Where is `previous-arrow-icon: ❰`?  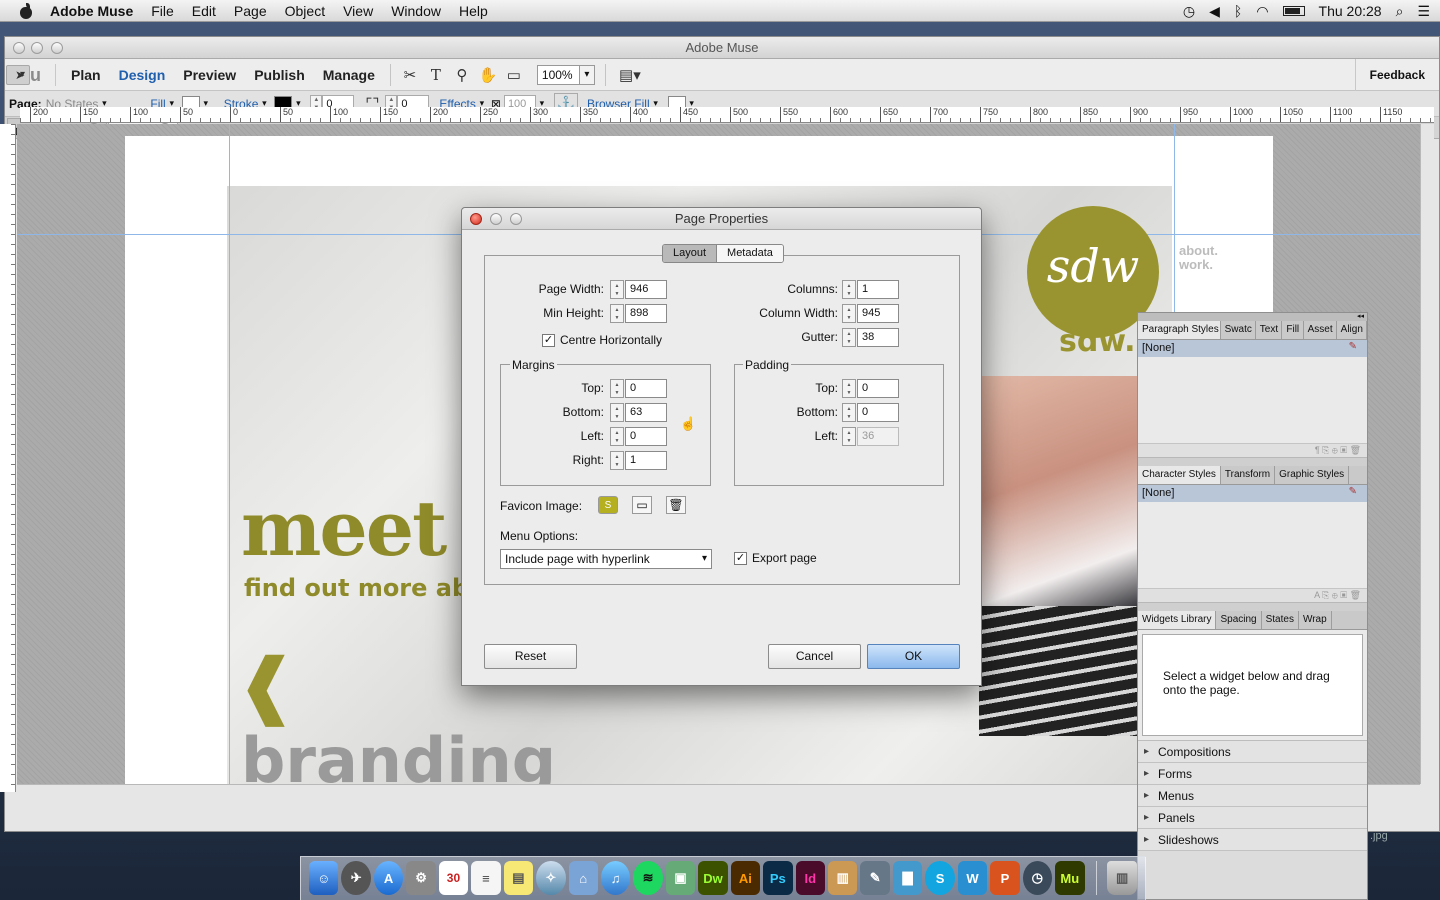 previous-arrow-icon: ❰ is located at coordinates (266, 685).